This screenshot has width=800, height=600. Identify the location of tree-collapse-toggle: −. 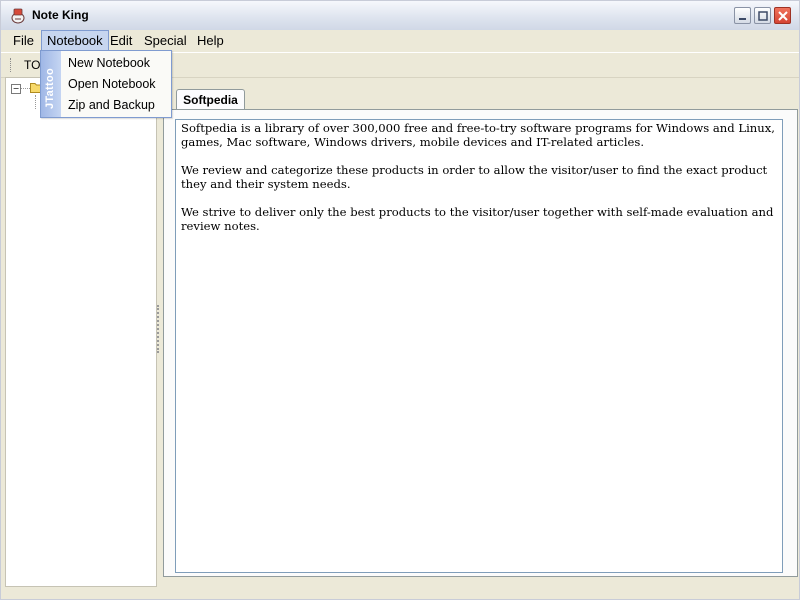
(16, 89).